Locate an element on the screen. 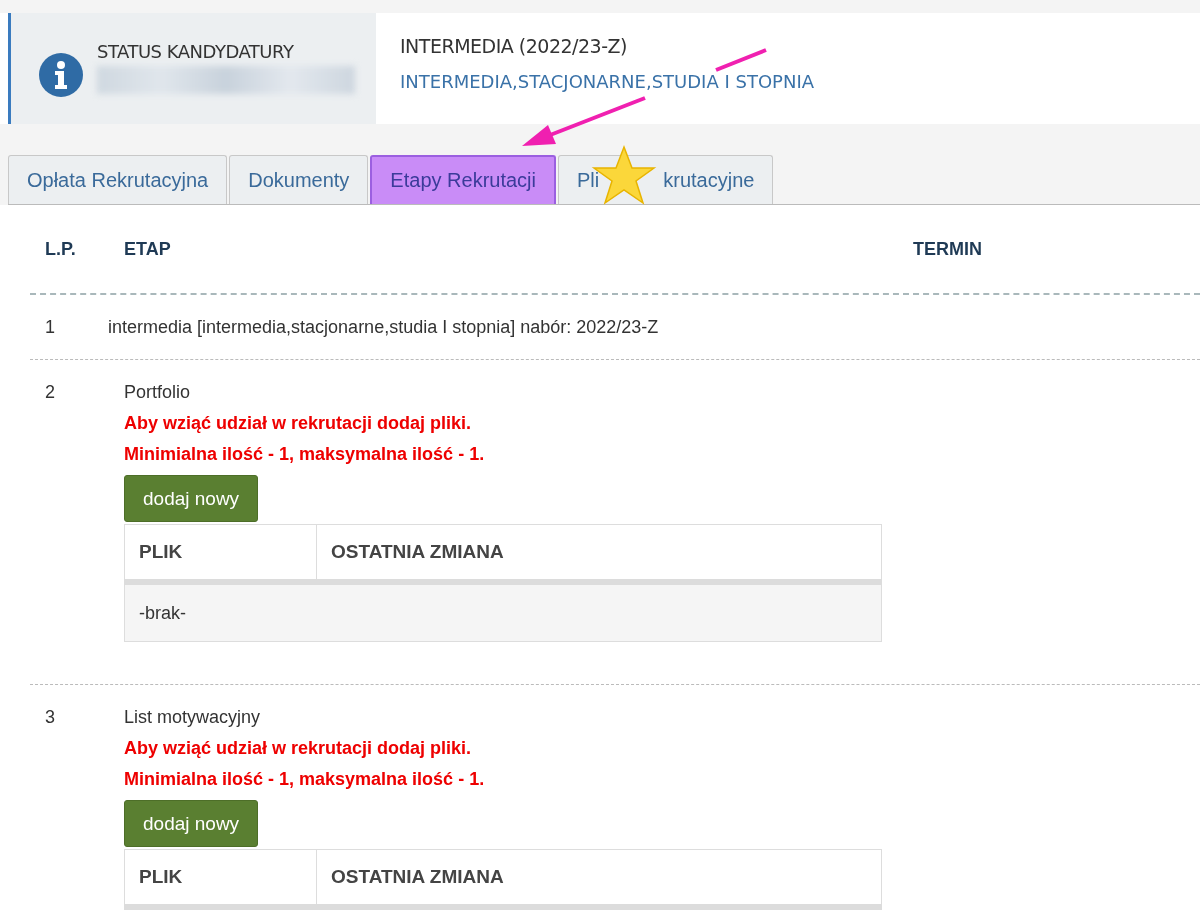  file-table-cell: -brak- is located at coordinates (503, 612).